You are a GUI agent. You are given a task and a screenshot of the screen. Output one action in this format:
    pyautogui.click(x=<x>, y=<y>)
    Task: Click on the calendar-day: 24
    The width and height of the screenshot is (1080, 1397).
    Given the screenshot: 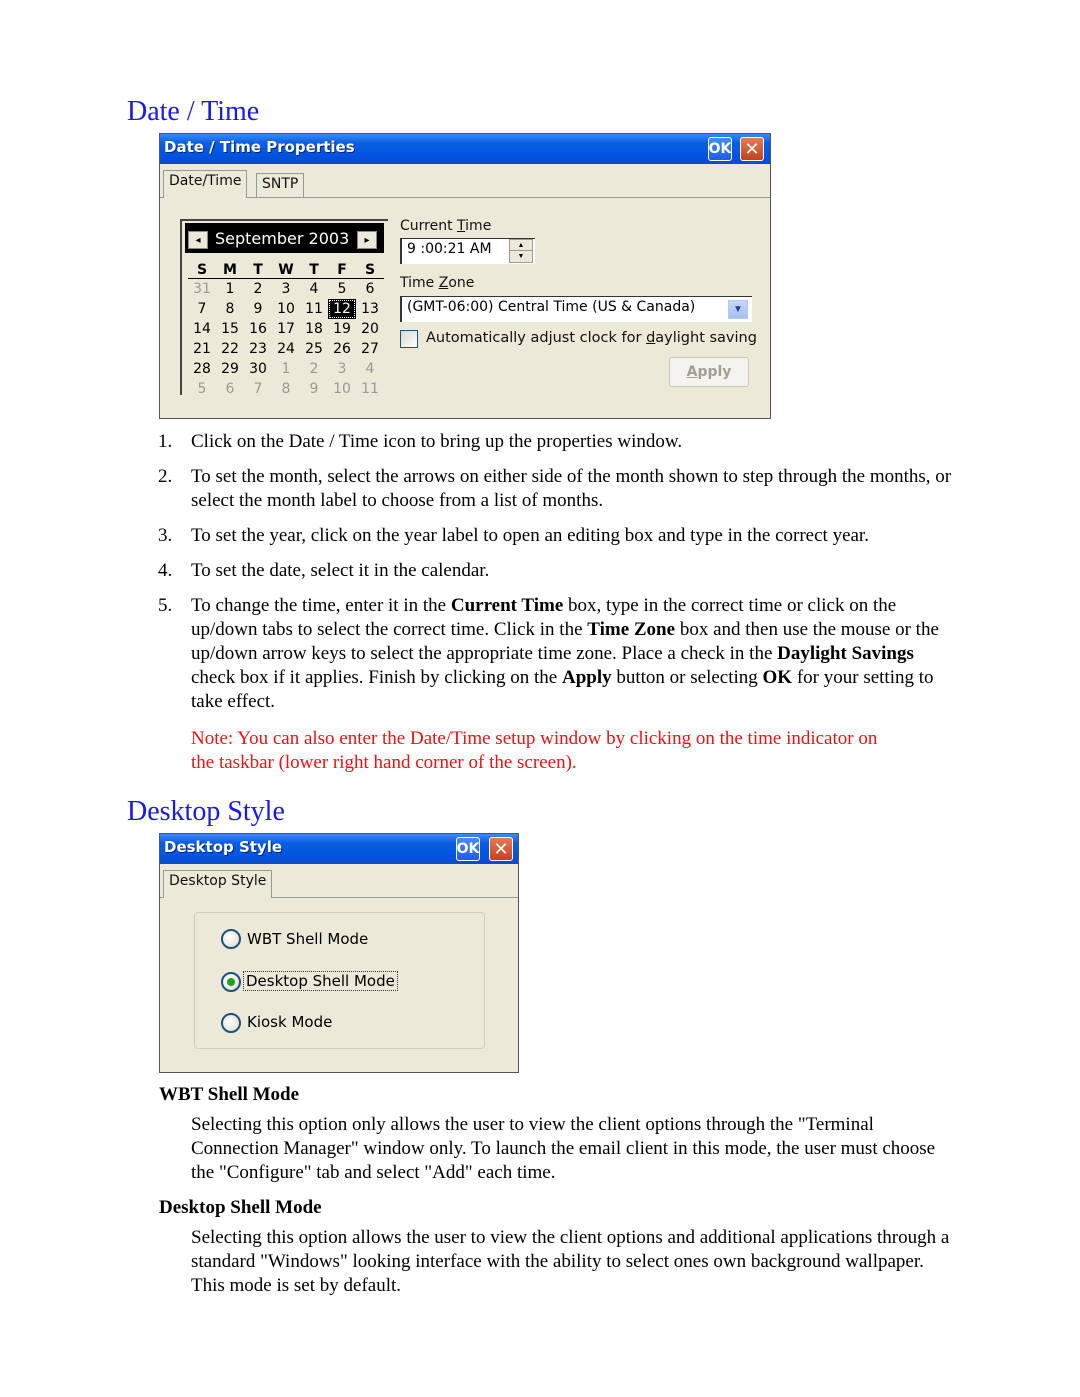 What is the action you would take?
    pyautogui.click(x=286, y=349)
    